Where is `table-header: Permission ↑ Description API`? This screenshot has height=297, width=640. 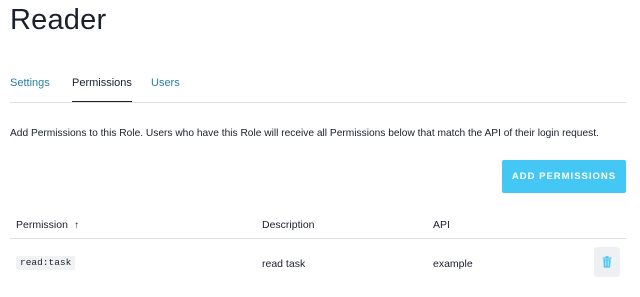 table-header: Permission ↑ Description API is located at coordinates (318, 225).